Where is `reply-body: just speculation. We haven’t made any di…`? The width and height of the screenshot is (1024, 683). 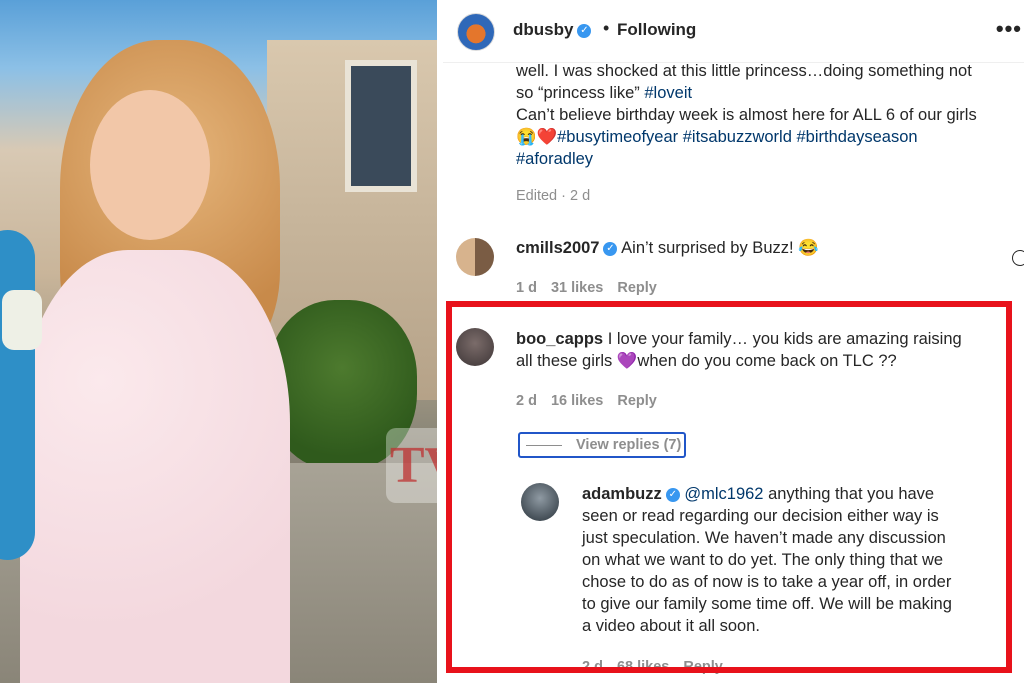
reply-body: just speculation. We haven’t made any di… is located at coordinates (764, 538).